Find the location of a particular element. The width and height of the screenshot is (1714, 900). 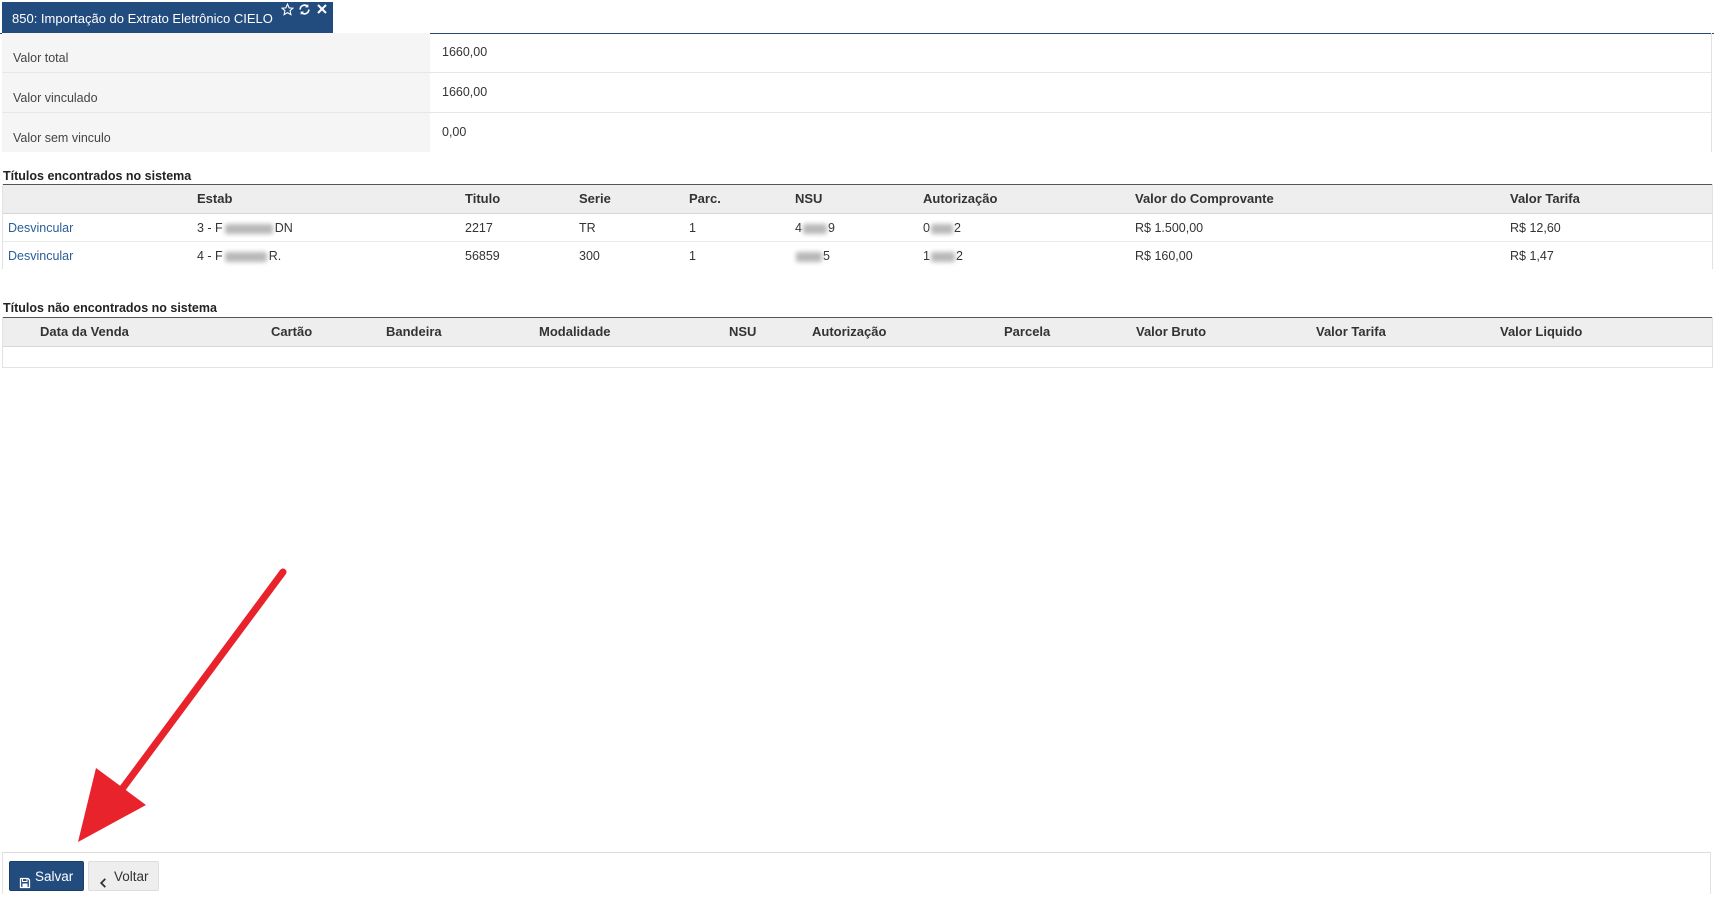

cell-estab: 4 - F R. is located at coordinates (239, 256).